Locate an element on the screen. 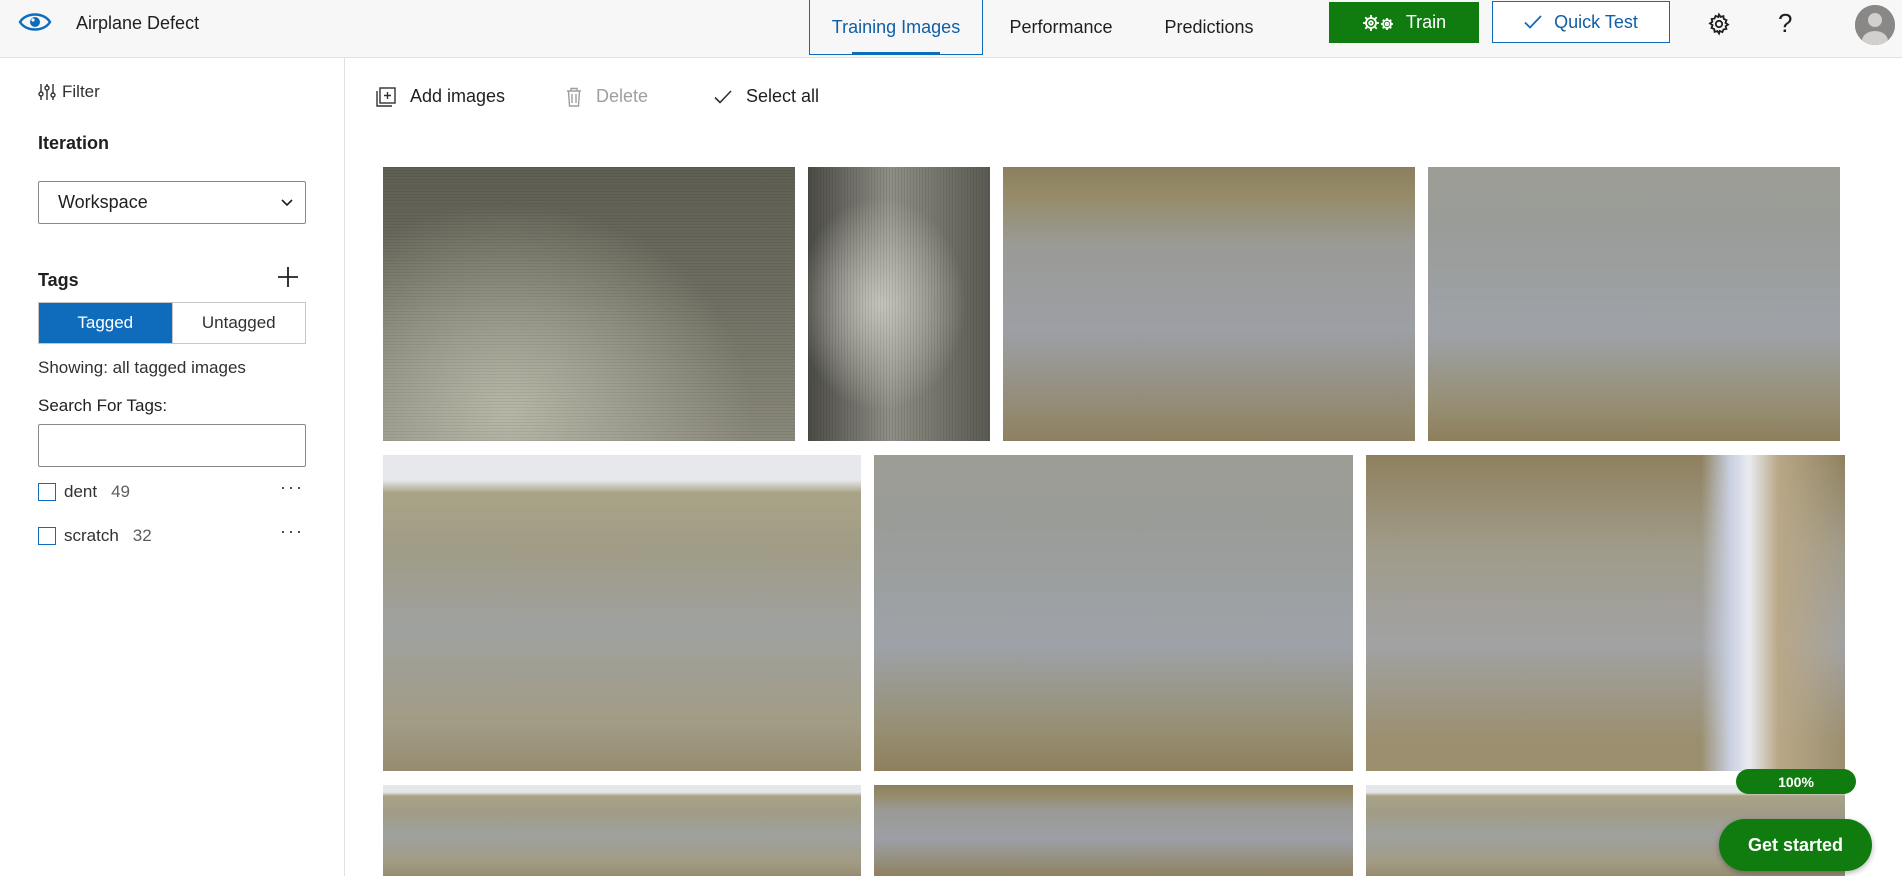 Image resolution: width=1902 pixels, height=876 pixels. user-silhouette-icon is located at coordinates (1875, 25).